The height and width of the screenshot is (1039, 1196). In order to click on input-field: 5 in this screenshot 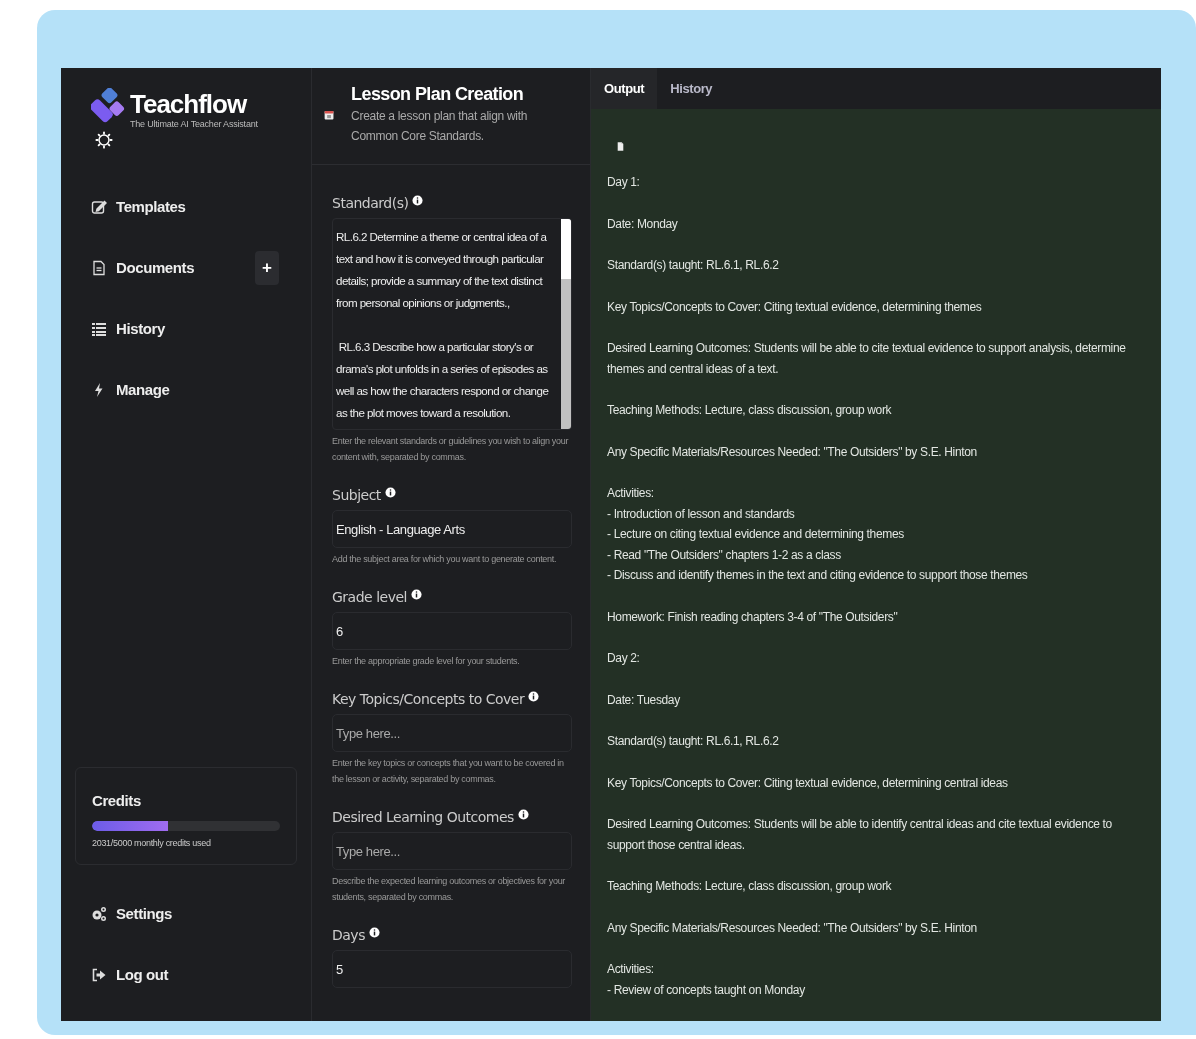, I will do `click(452, 969)`.